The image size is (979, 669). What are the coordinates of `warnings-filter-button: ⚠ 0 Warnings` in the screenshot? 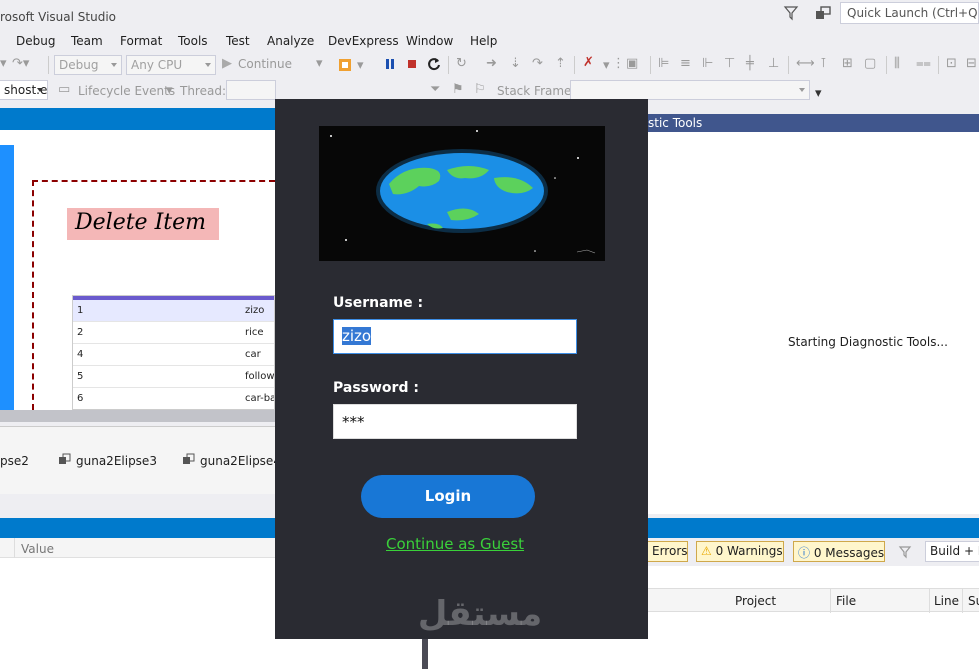 It's located at (740, 551).